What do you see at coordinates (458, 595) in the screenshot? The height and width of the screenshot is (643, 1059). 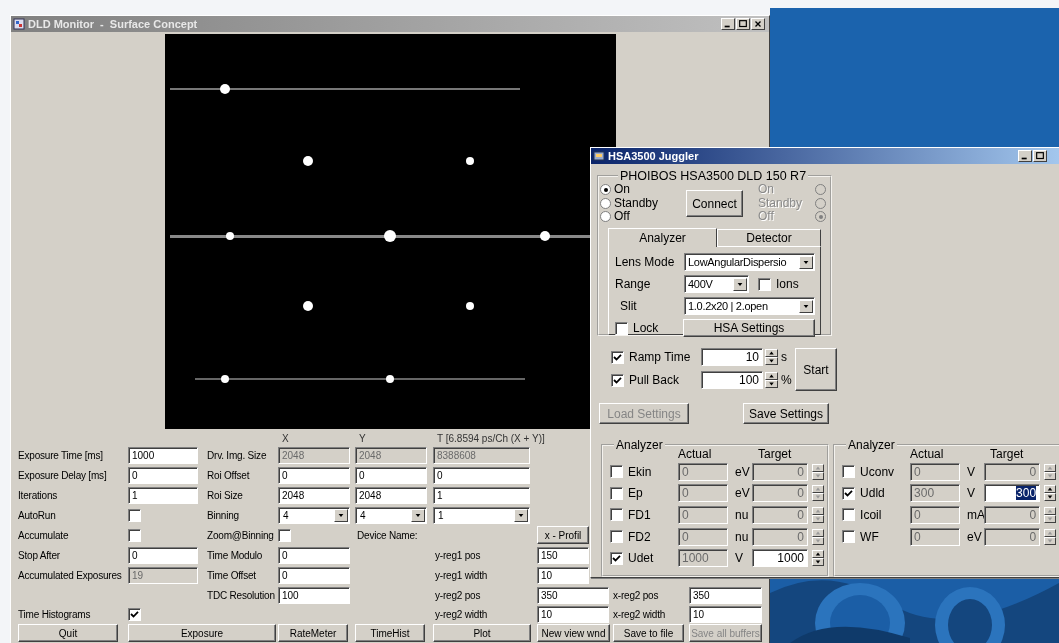 I see `field-label: y-reg2 pos` at bounding box center [458, 595].